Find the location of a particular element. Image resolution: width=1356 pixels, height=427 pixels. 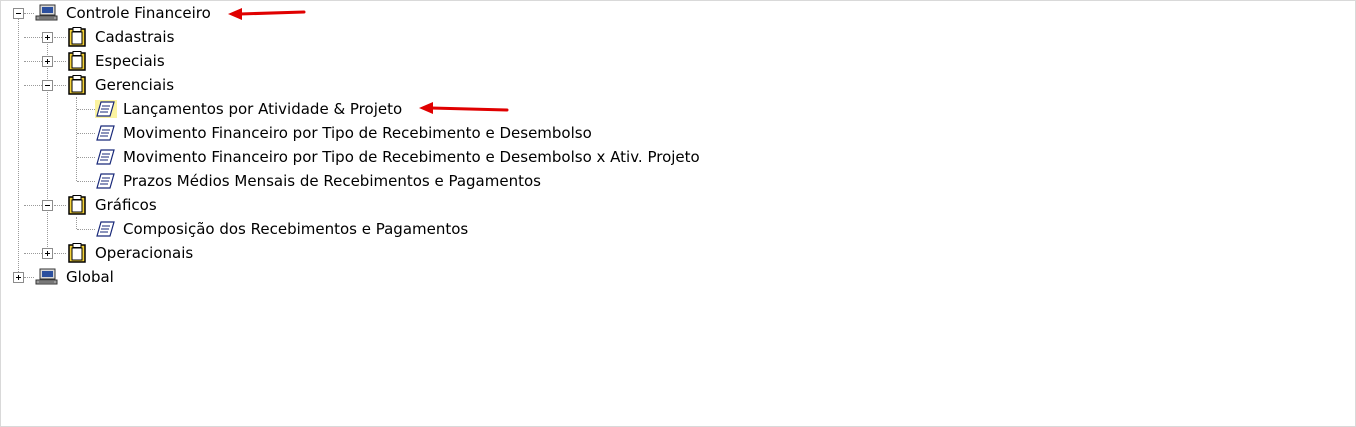

tree-node-gerenciais: Gerenciais is located at coordinates (101, 85).